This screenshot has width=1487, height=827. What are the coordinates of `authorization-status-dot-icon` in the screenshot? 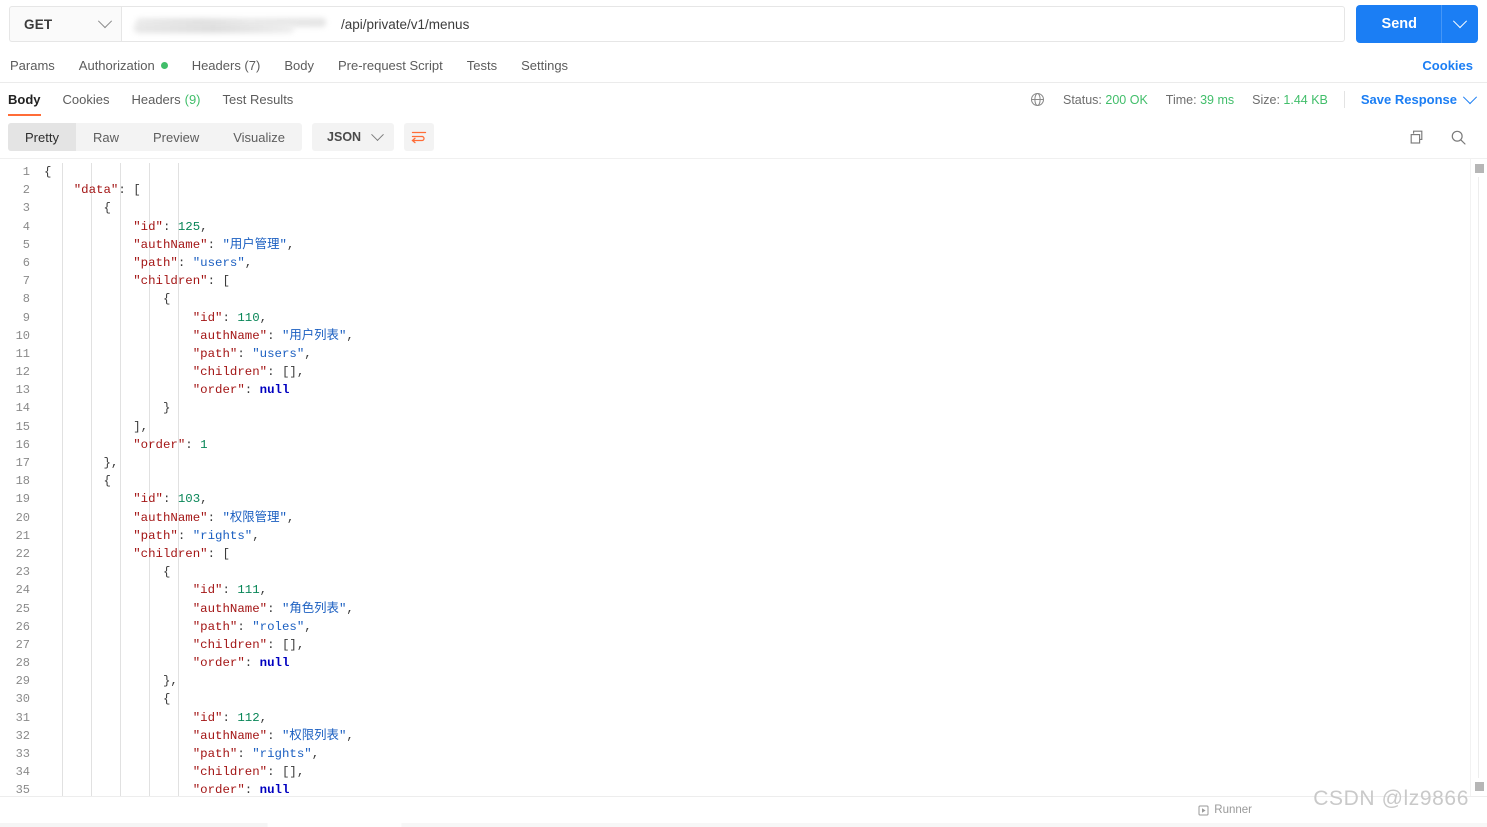 It's located at (164, 65).